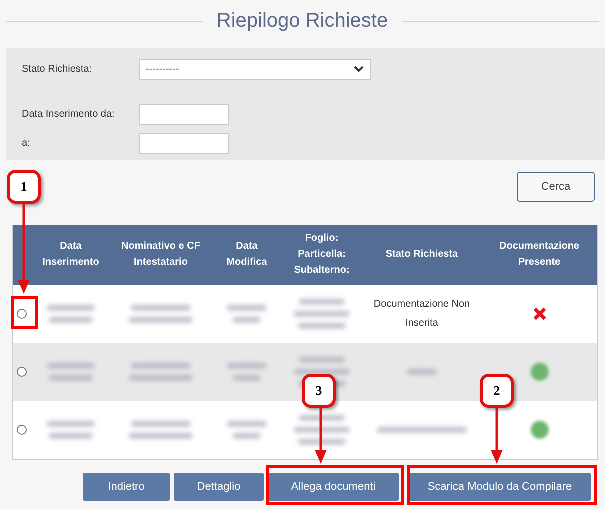 This screenshot has height=509, width=605. Describe the element at coordinates (69, 114) in the screenshot. I see `field-label: Data Inserimento da:` at that location.